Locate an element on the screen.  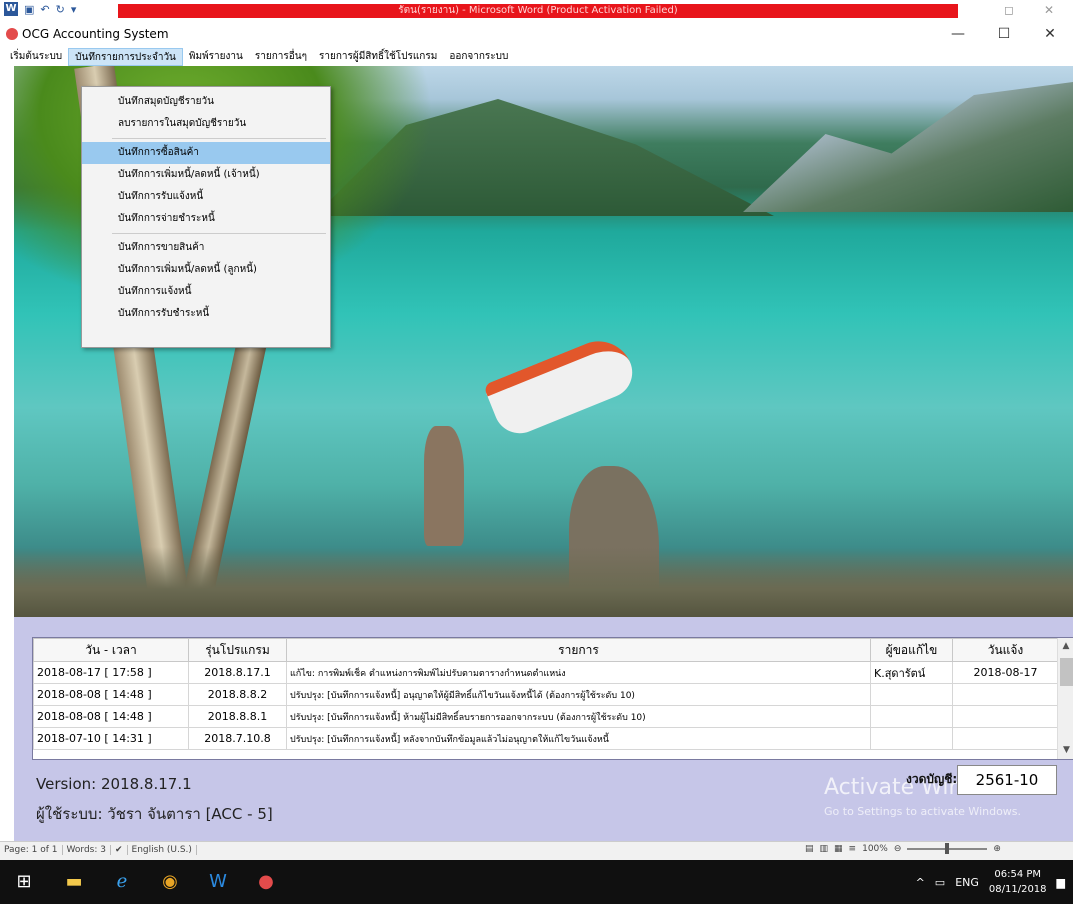
chrome-icon: ◉ is located at coordinates (170, 882).